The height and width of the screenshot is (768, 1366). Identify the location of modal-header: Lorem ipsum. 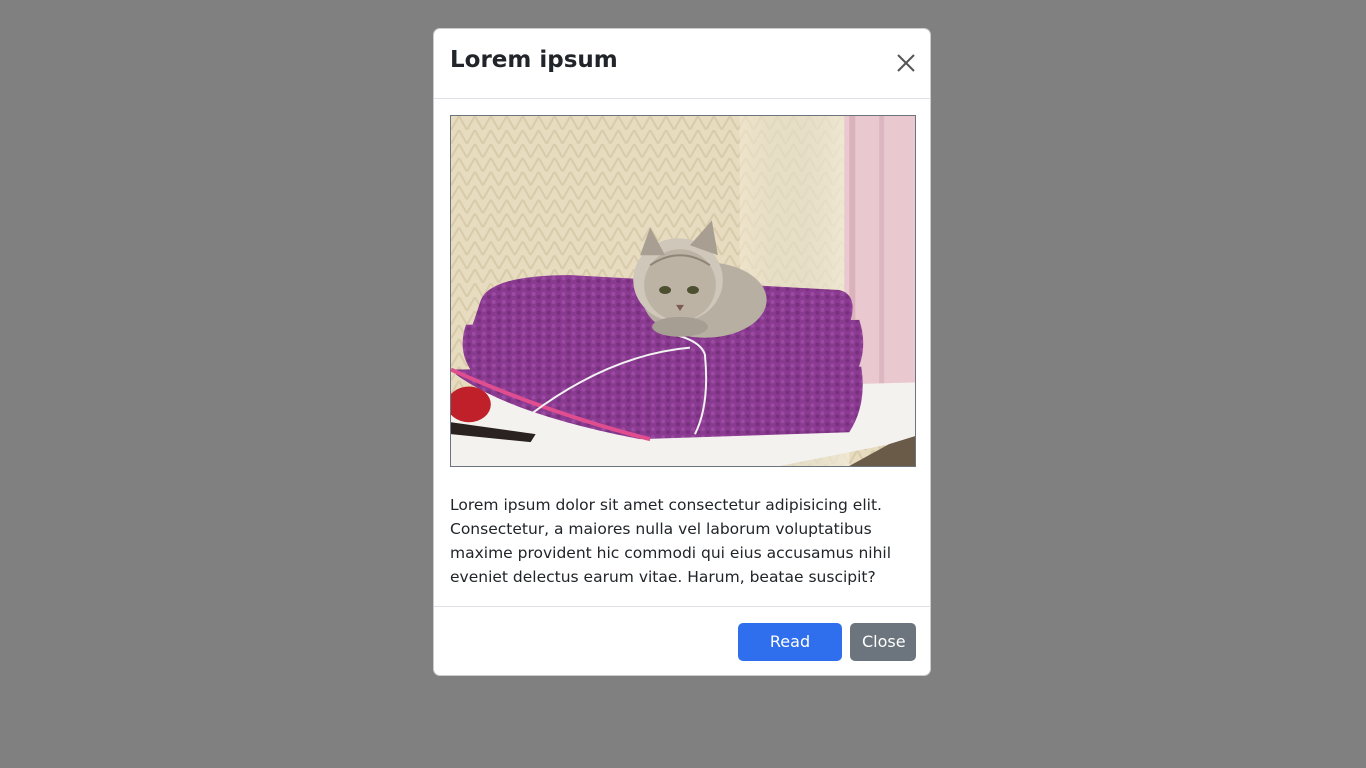
(682, 64).